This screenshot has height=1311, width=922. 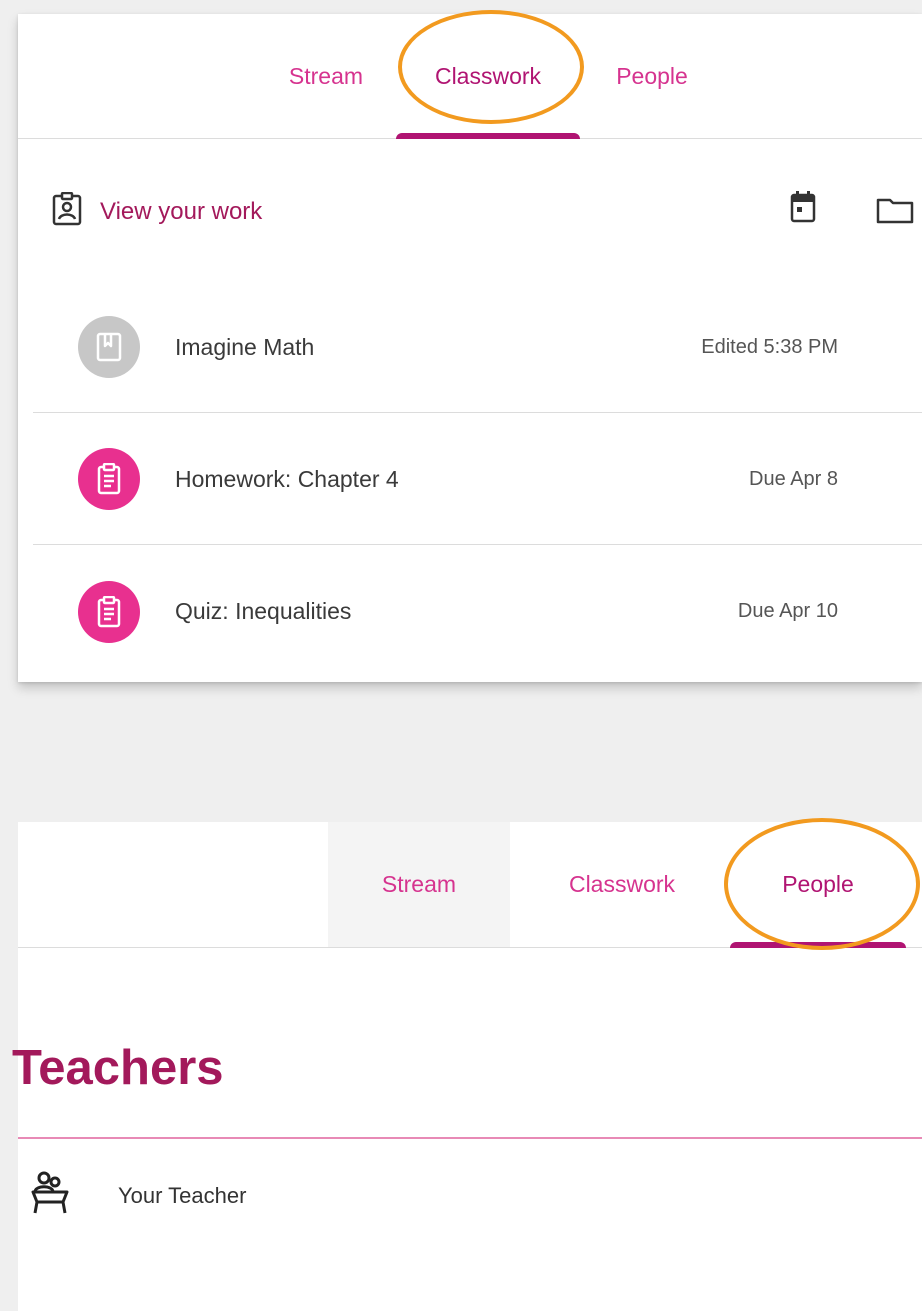 What do you see at coordinates (769, 346) in the screenshot?
I see `item-meta: Edited 5:38 PM` at bounding box center [769, 346].